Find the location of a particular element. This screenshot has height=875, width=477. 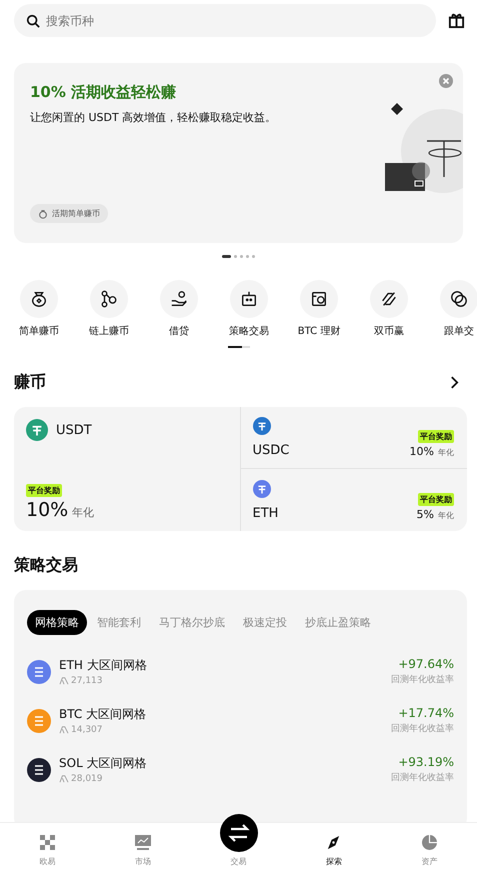

nav-label: 资产 is located at coordinates (429, 861).